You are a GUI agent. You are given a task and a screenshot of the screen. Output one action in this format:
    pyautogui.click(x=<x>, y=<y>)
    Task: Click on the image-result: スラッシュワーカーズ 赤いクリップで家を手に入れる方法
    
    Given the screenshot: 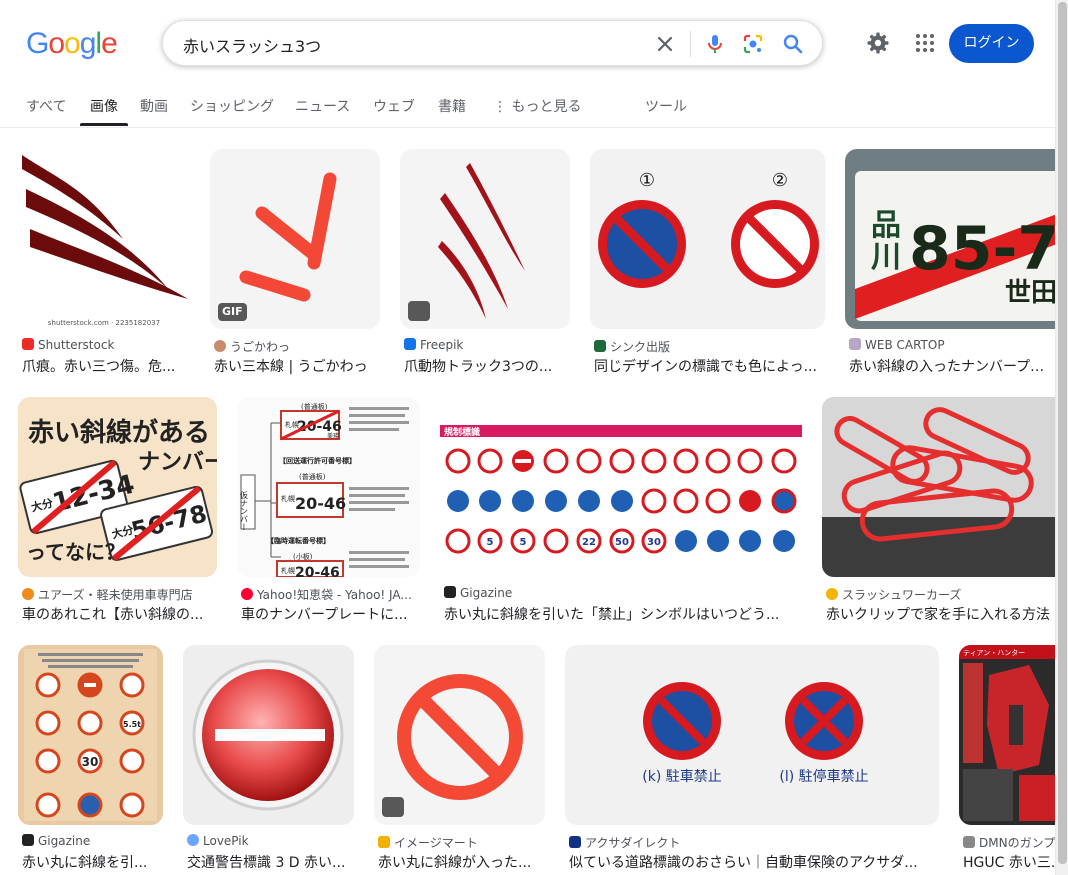 What is the action you would take?
    pyautogui.click(x=938, y=512)
    